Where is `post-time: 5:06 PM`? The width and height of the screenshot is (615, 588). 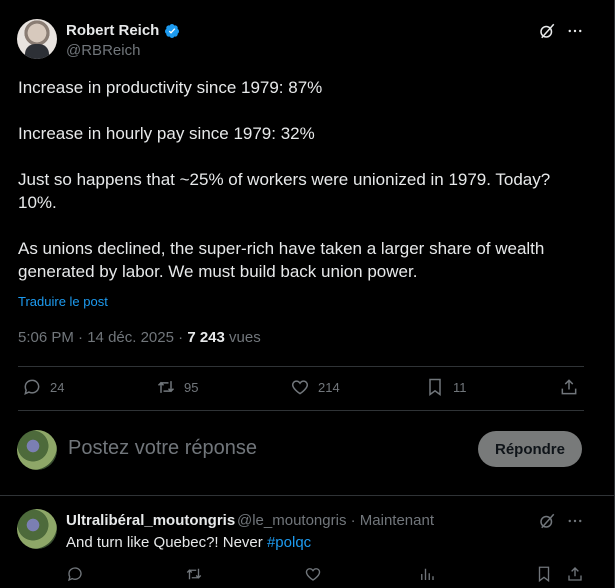 post-time: 5:06 PM is located at coordinates (46, 337).